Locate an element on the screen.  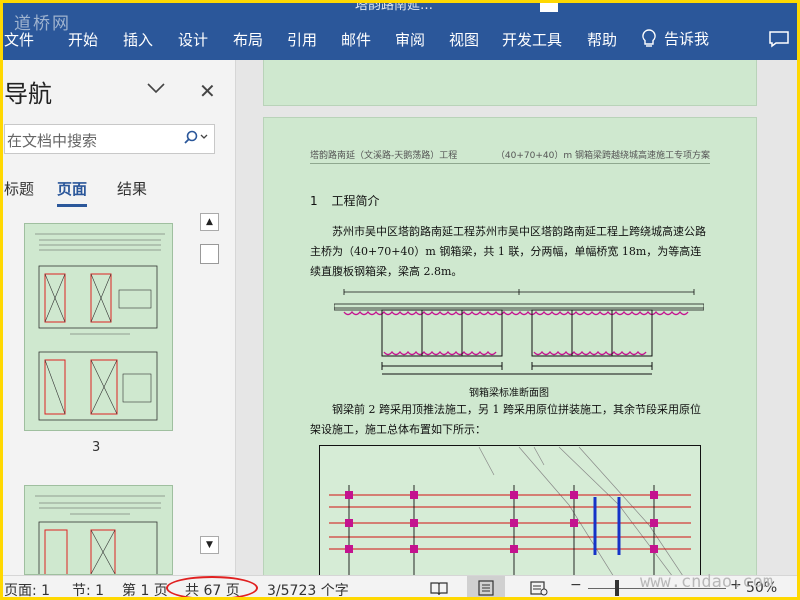
figure-caption: 钢箱梁标准断面图 is located at coordinates (509, 393).